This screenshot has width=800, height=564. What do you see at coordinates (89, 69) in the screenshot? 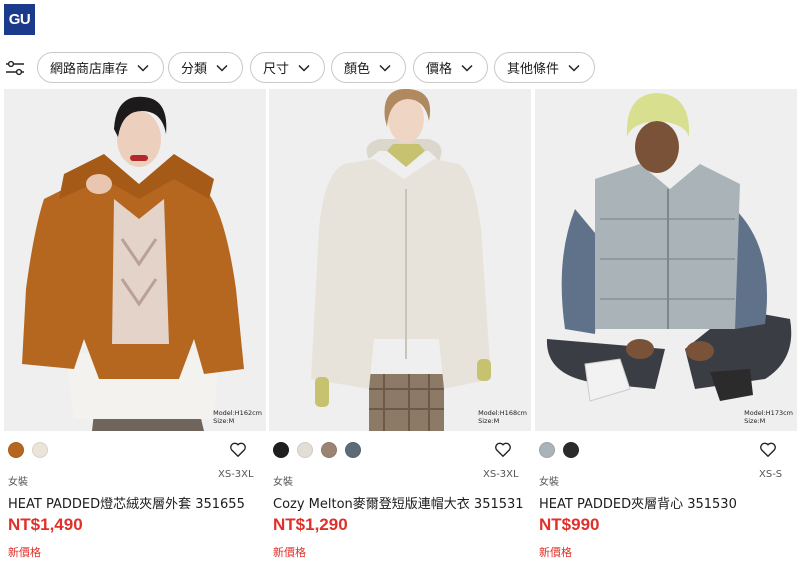
I see `filter-chip-label: 網路商店庫存` at bounding box center [89, 69].